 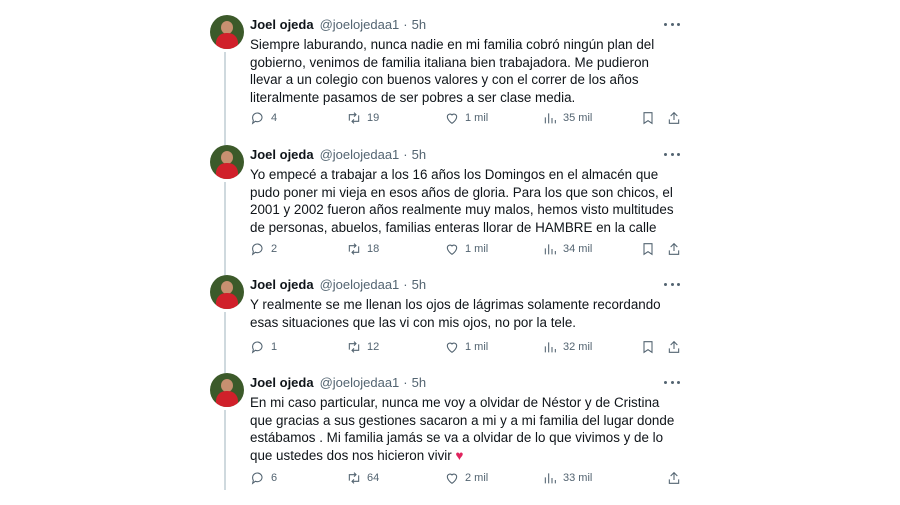 I want to click on like-button: 2 mil, so click(x=466, y=478).